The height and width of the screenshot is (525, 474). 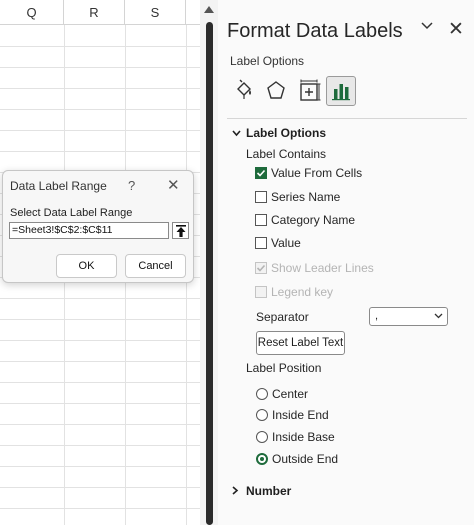 I want to click on pane-close-button: ✕, so click(x=456, y=29).